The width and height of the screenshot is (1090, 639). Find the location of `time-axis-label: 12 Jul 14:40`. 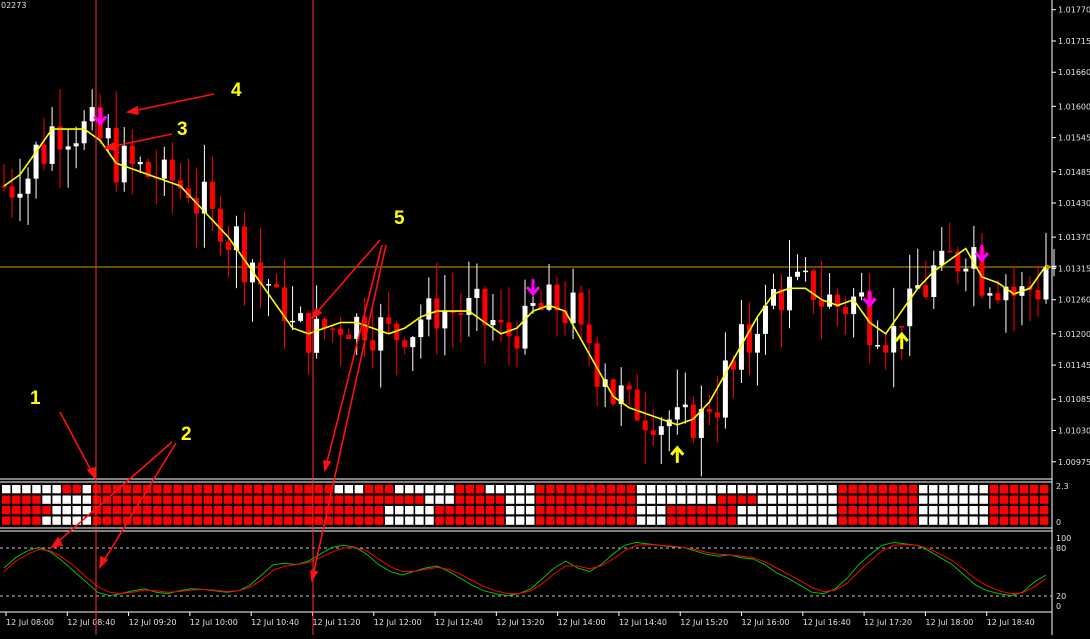

time-axis-label: 12 Jul 14:40 is located at coordinates (643, 622).